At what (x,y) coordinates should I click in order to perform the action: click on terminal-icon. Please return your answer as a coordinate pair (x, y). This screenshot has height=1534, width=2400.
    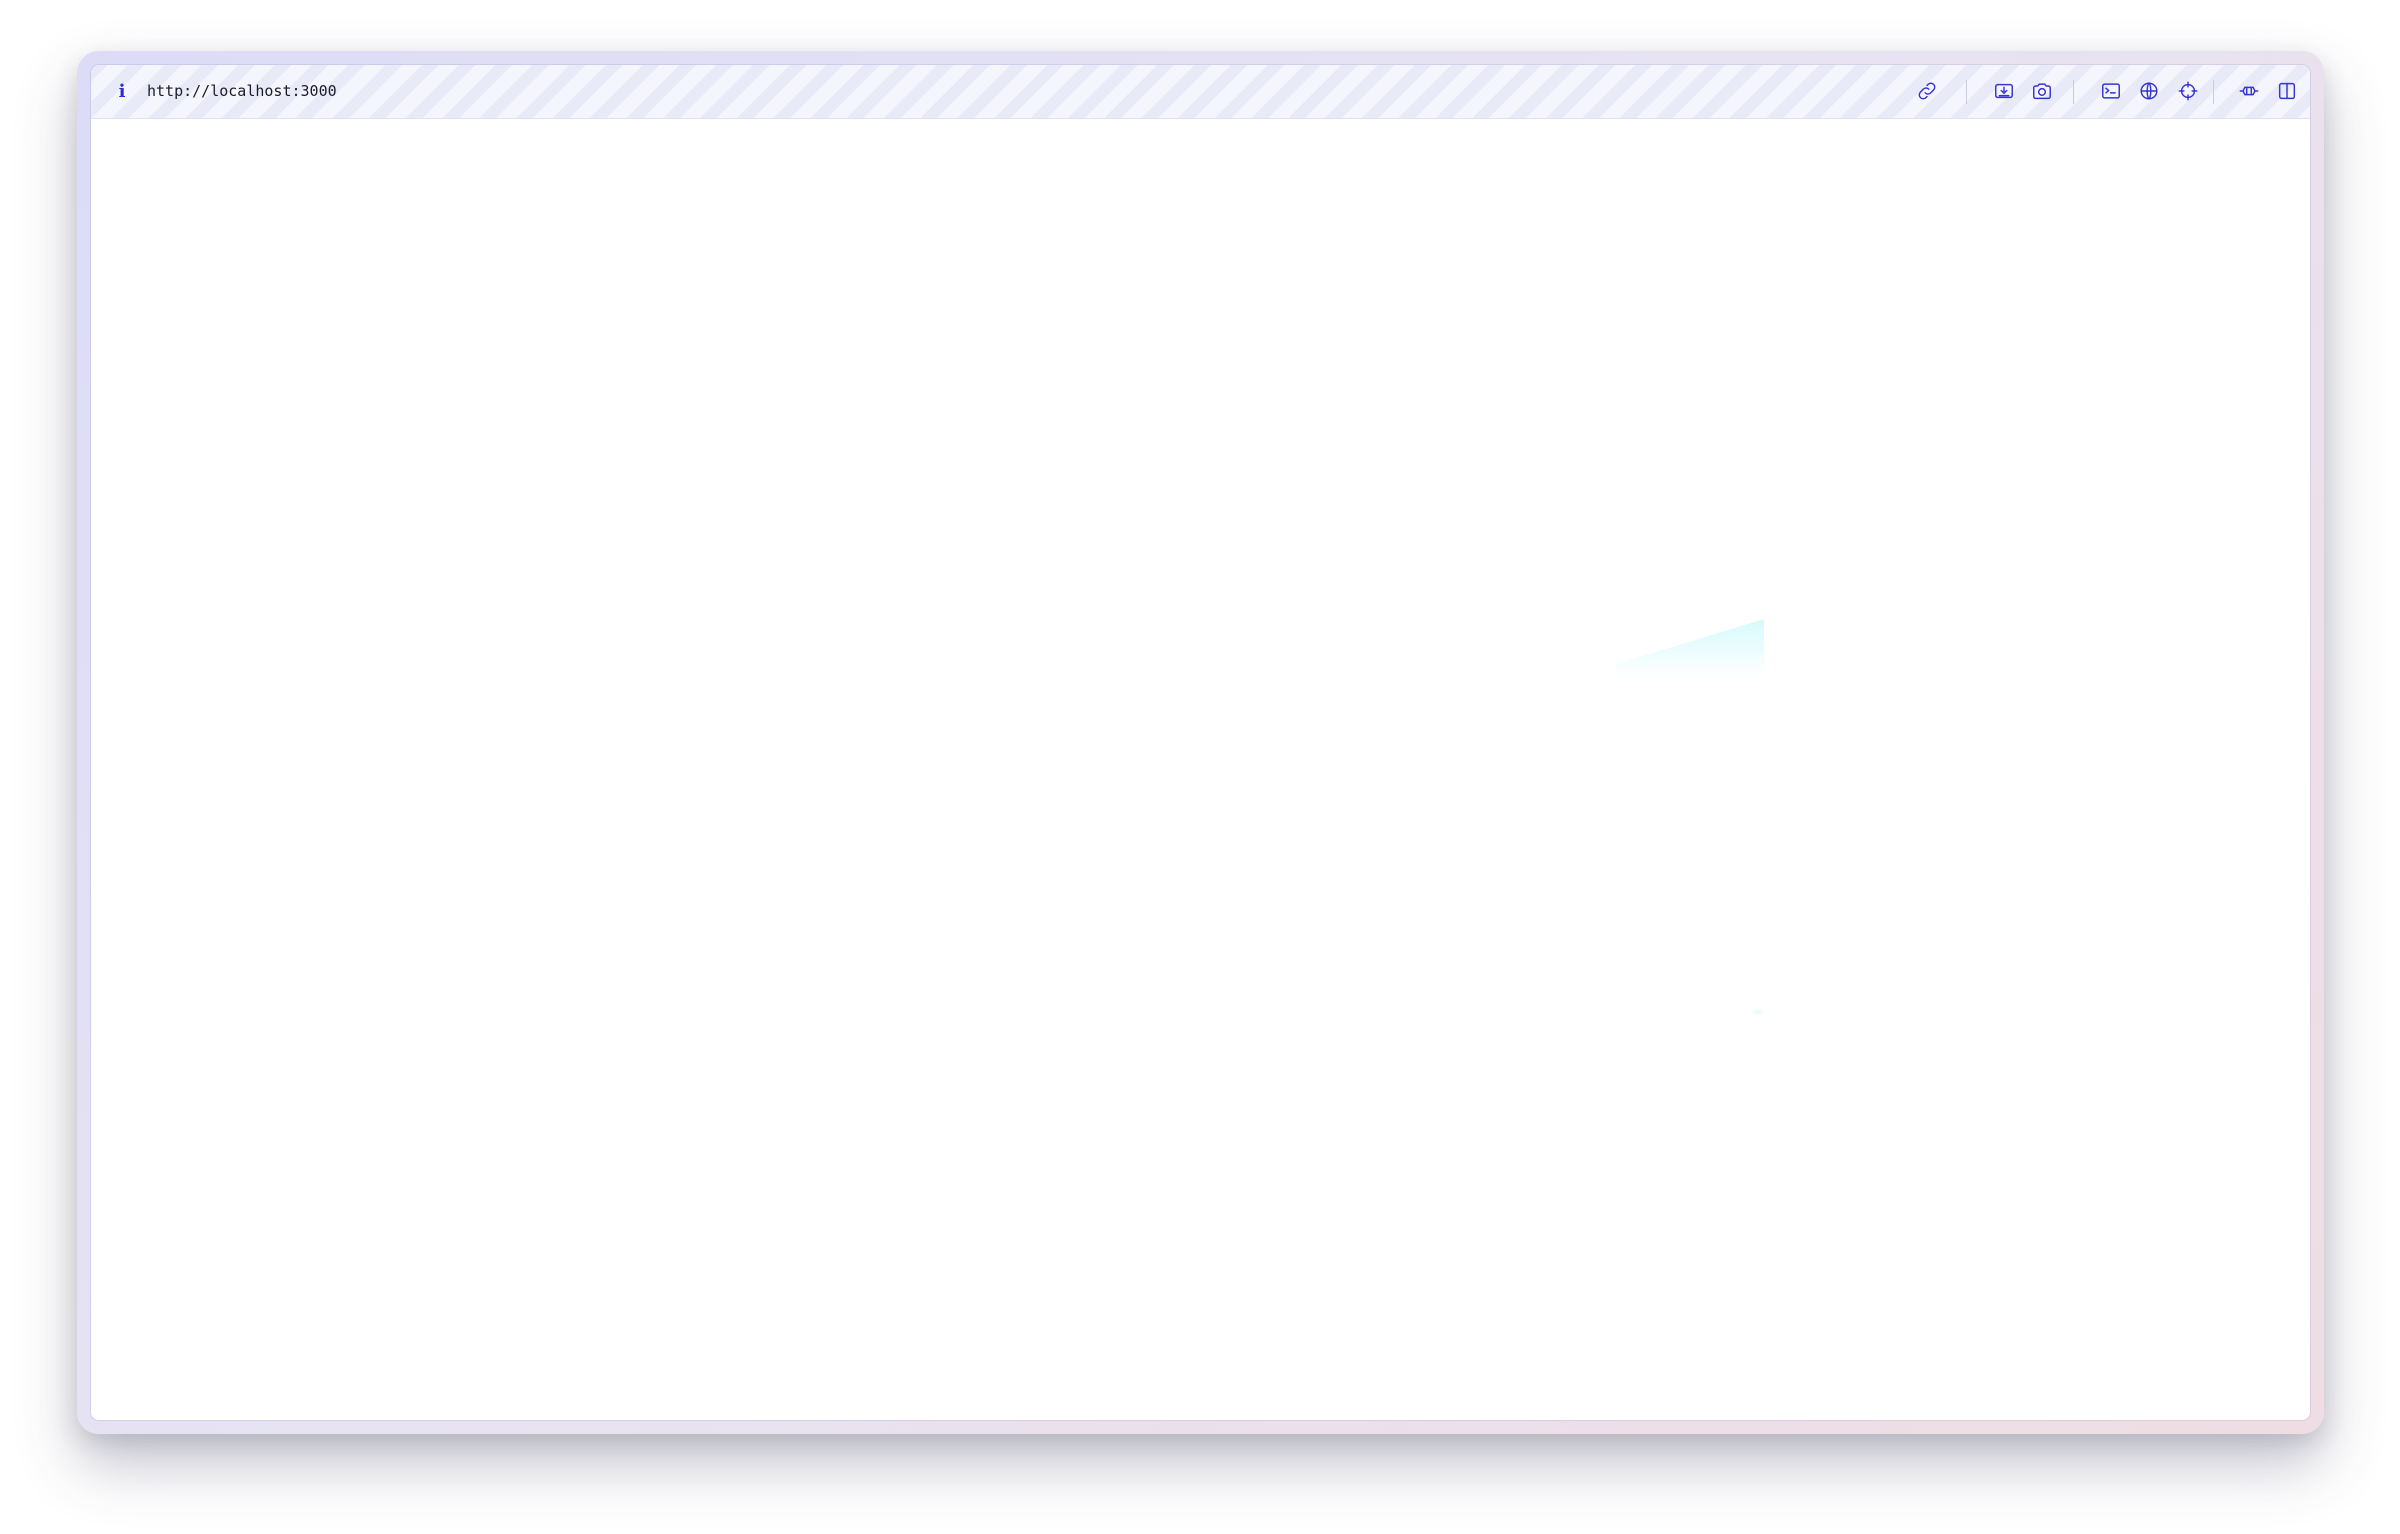
    Looking at the image, I should click on (2111, 91).